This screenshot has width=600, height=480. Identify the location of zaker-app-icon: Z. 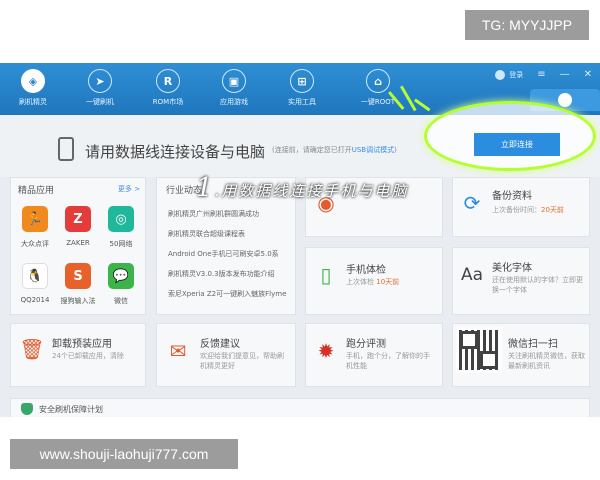
(78, 219).